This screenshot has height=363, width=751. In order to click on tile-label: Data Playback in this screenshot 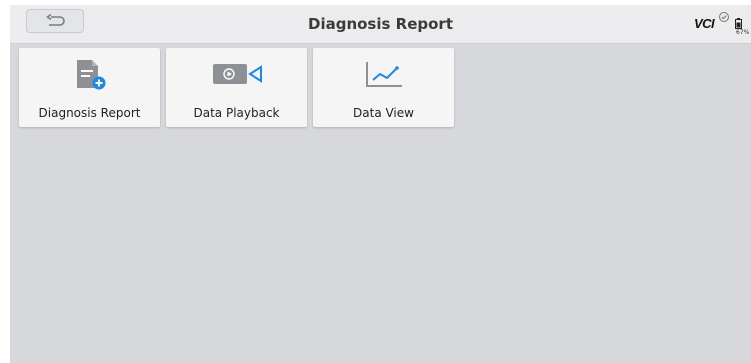, I will do `click(236, 113)`.